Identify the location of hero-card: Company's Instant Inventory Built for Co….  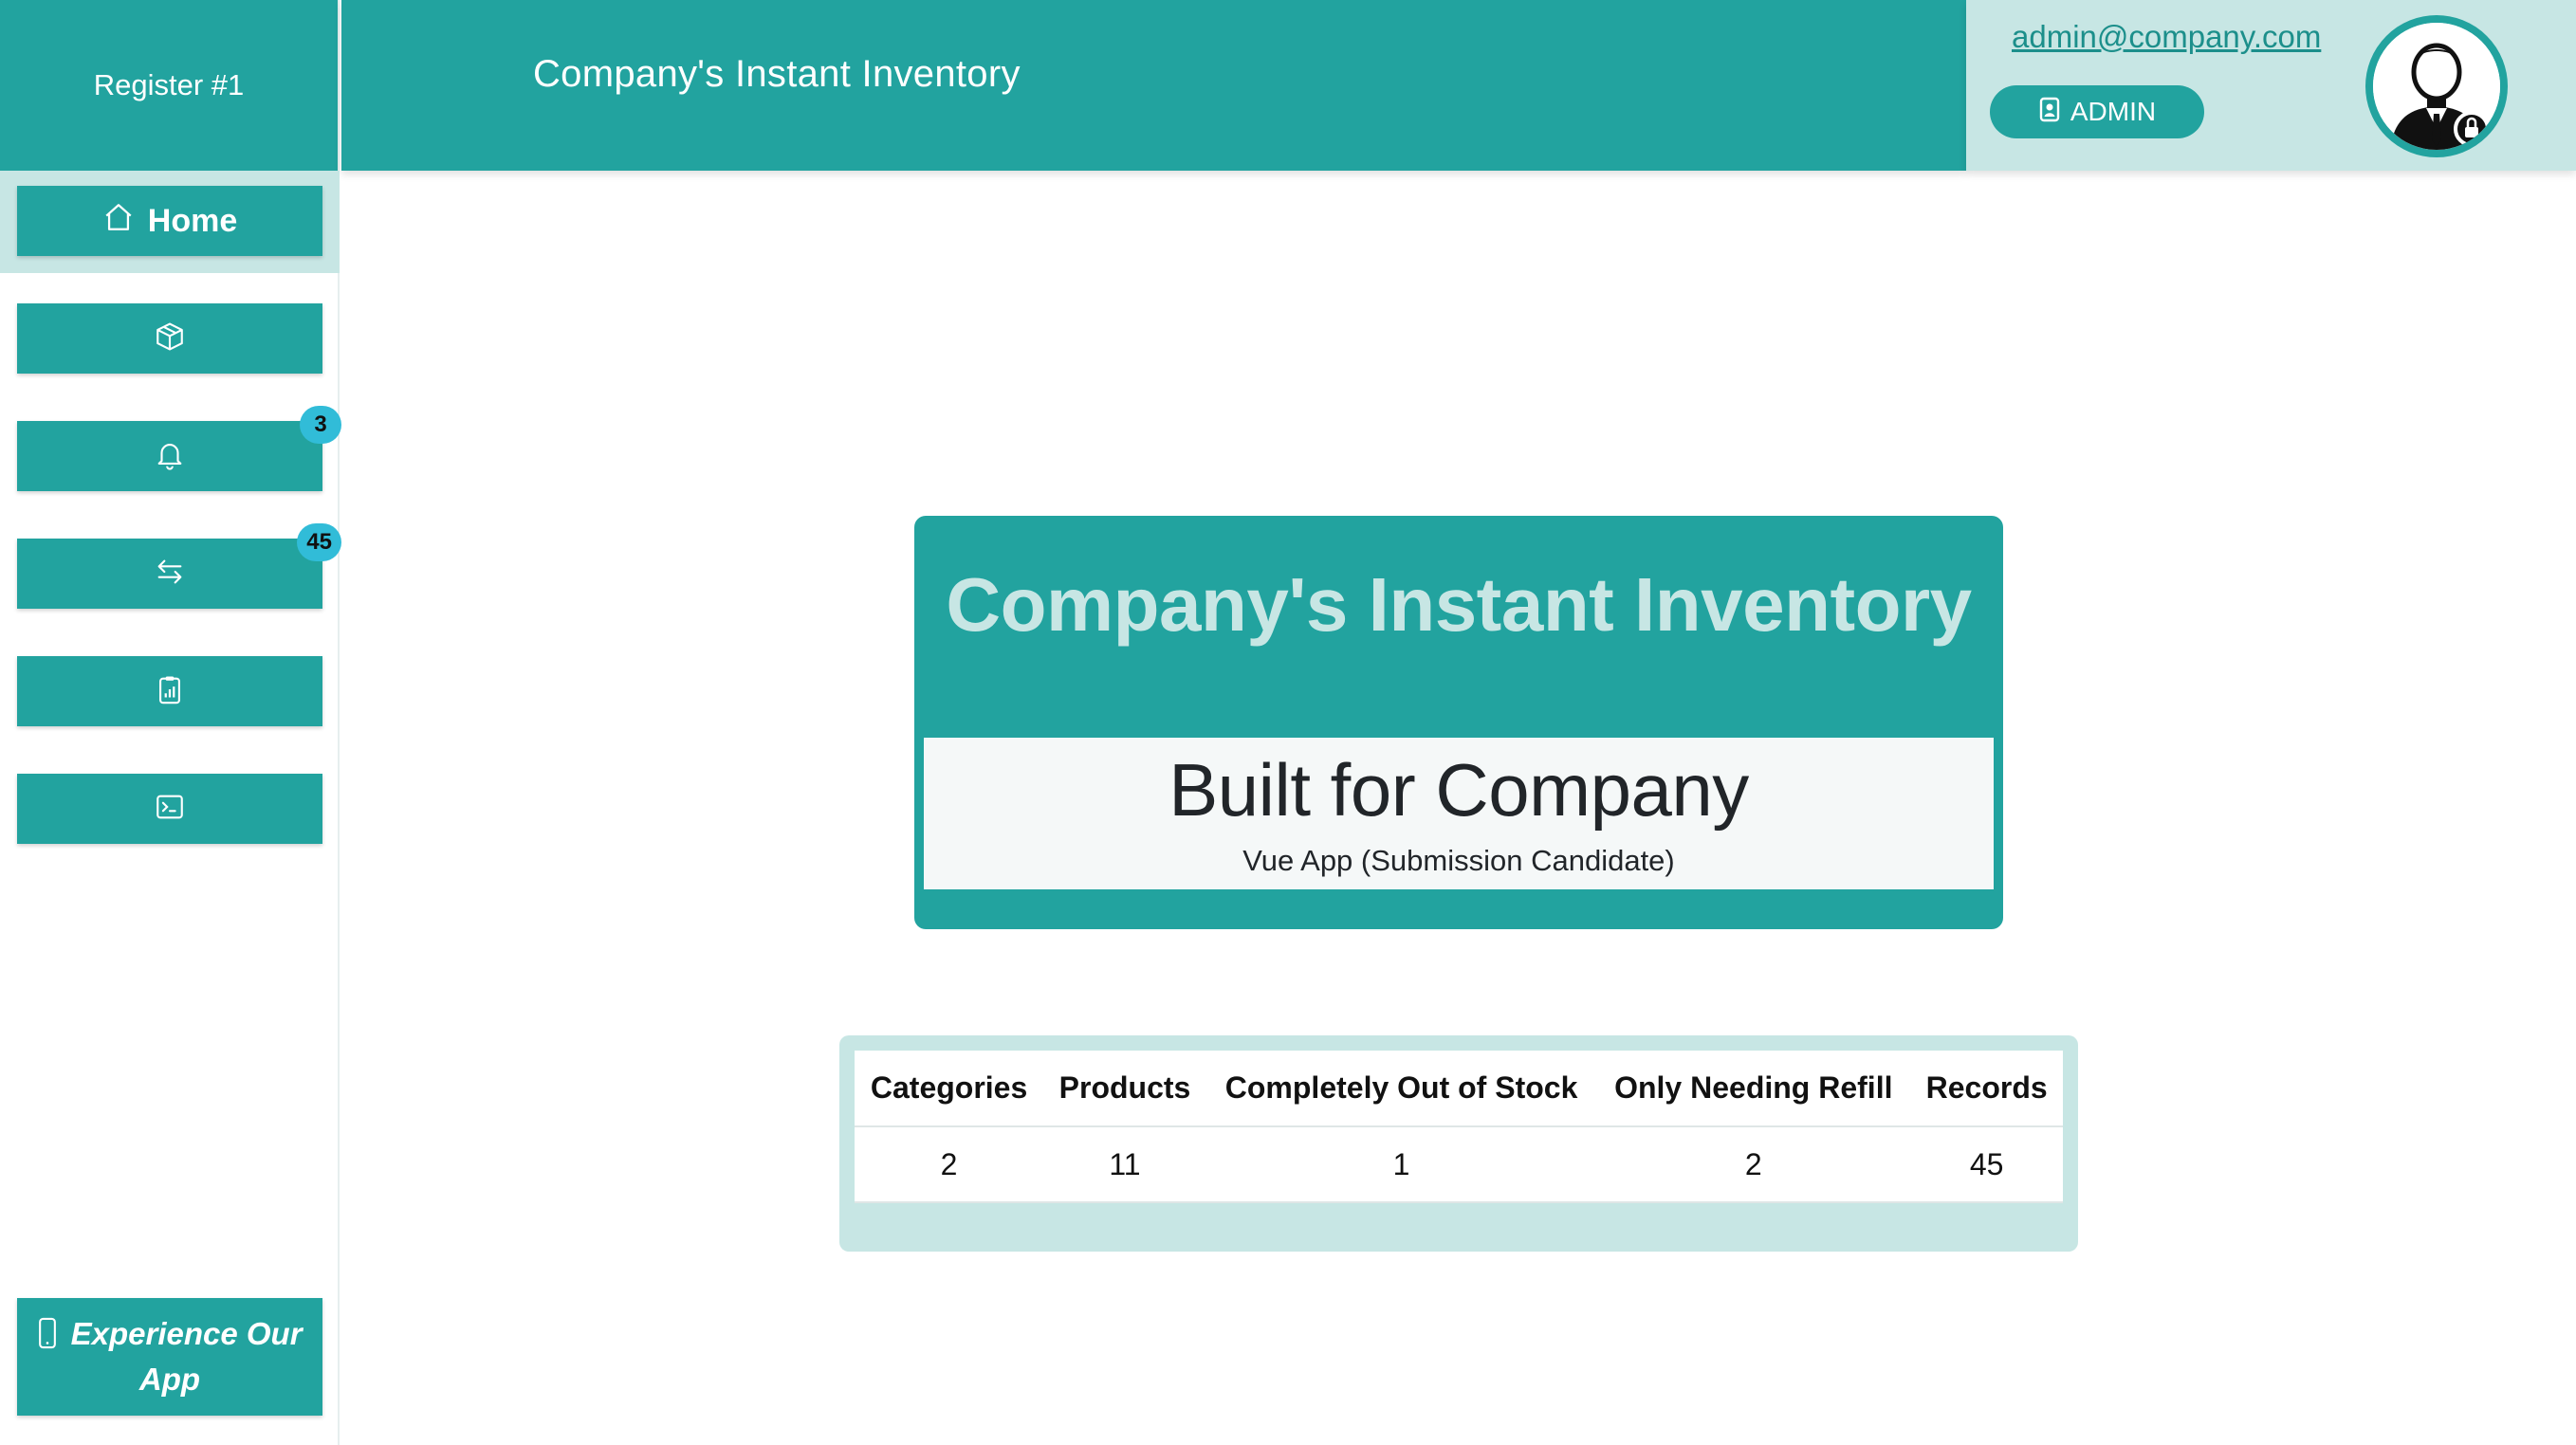
(1458, 722).